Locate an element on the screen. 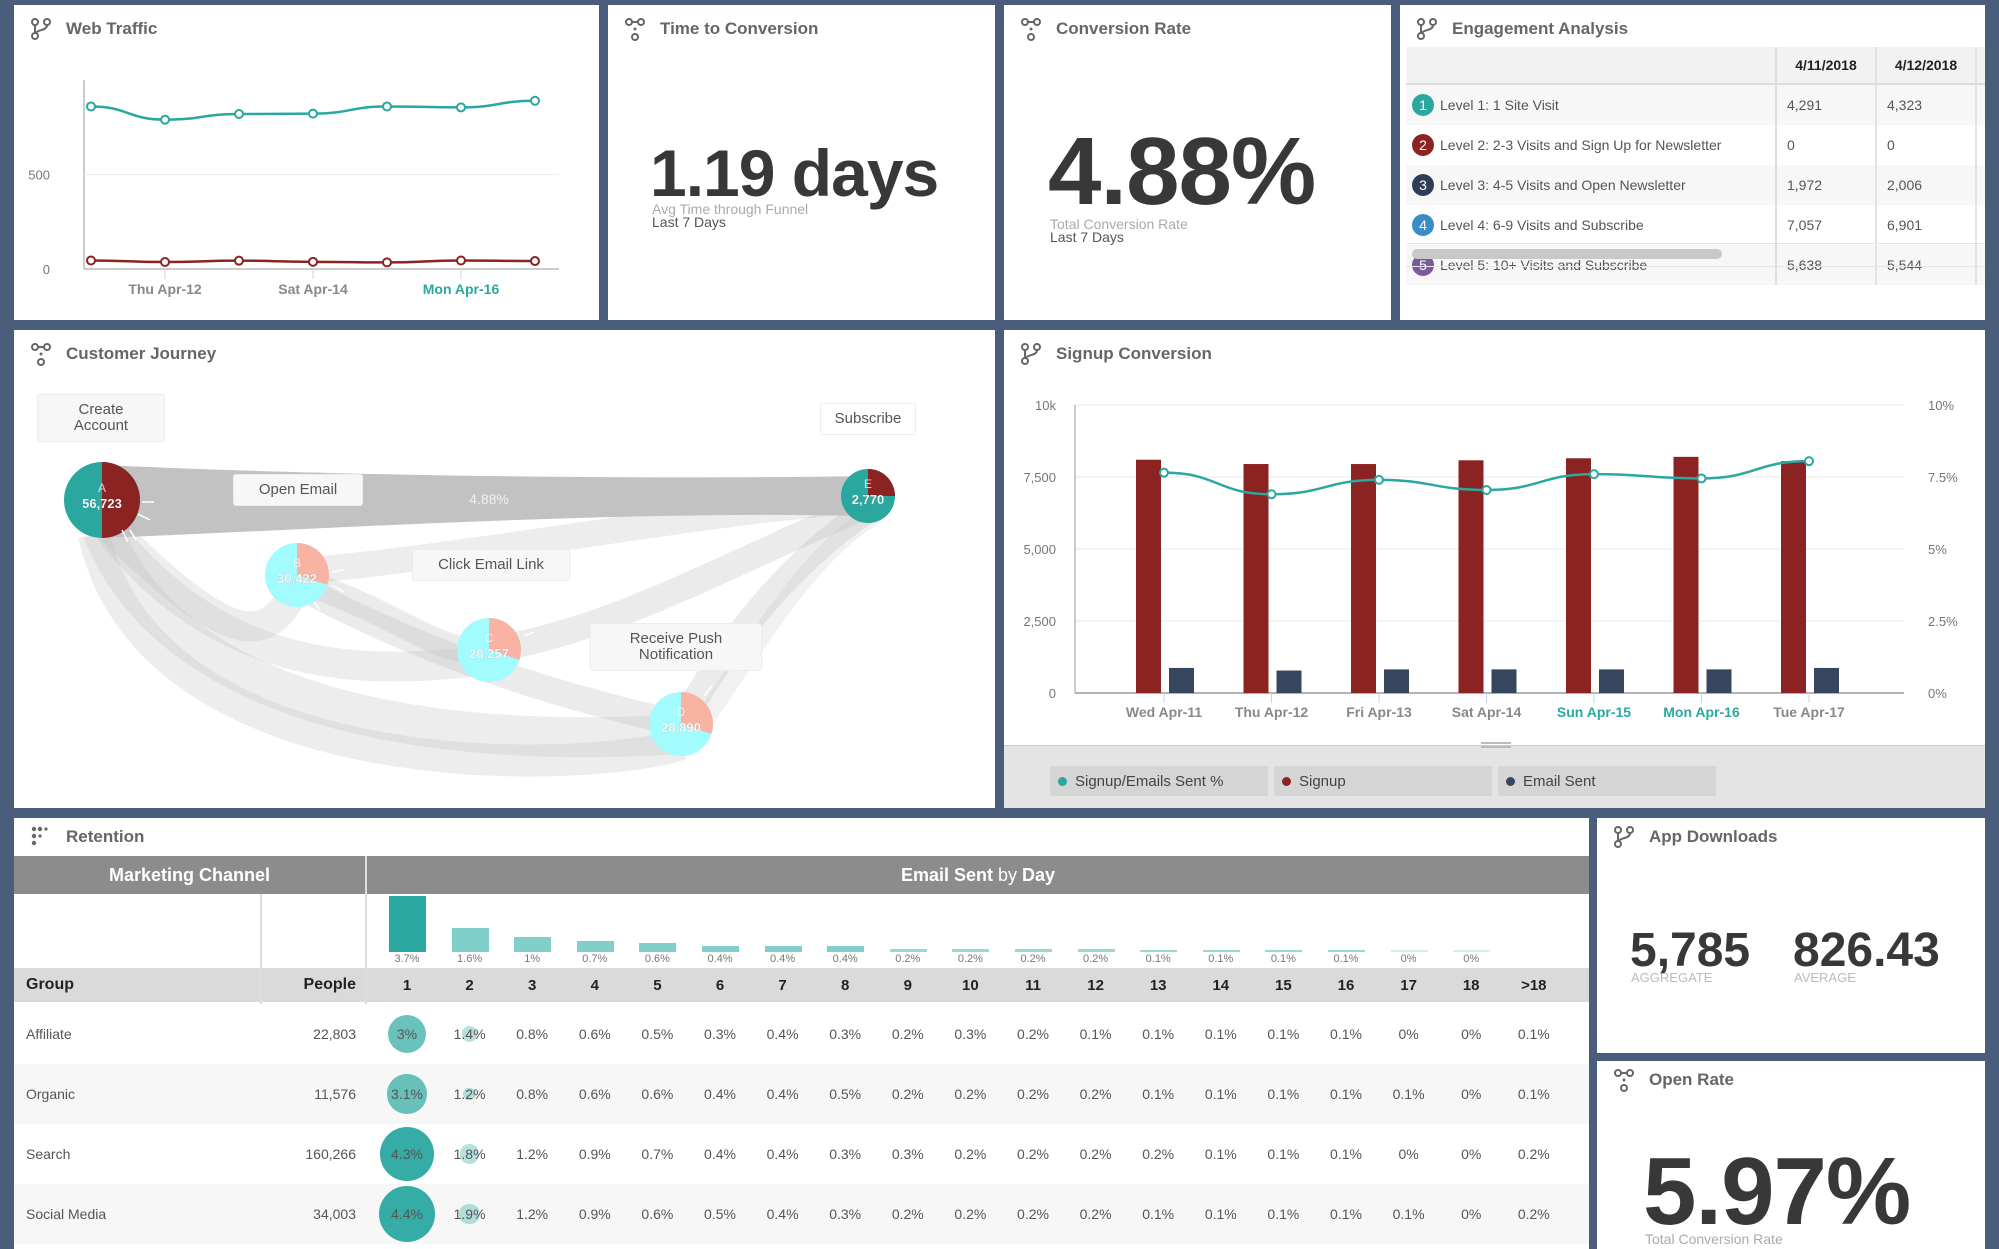  x-tick-label: Thu Apr-12 is located at coordinates (1272, 712).